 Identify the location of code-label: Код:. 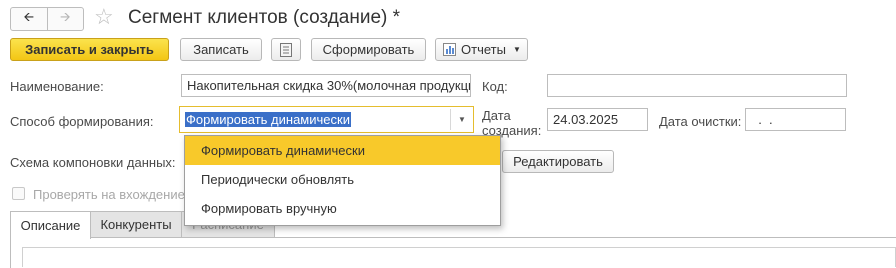
(495, 86).